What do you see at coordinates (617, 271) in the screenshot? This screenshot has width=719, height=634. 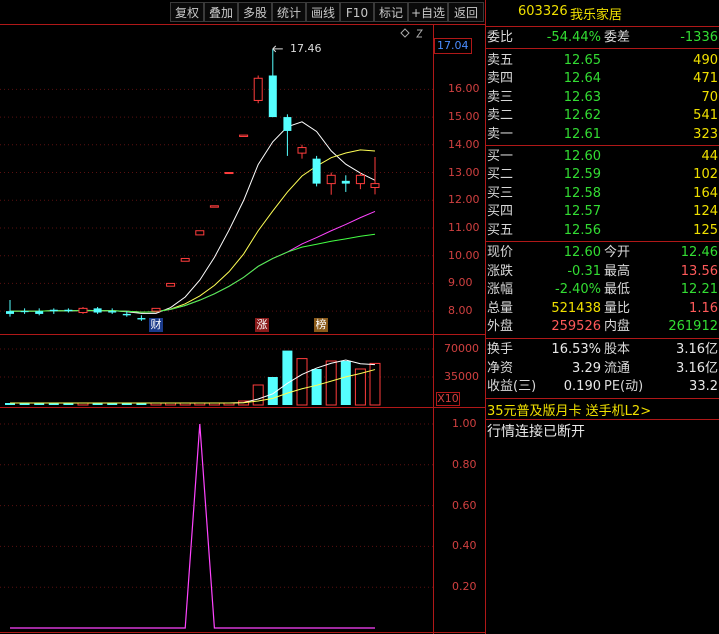 I see `stat-row-1-label2: 最高` at bounding box center [617, 271].